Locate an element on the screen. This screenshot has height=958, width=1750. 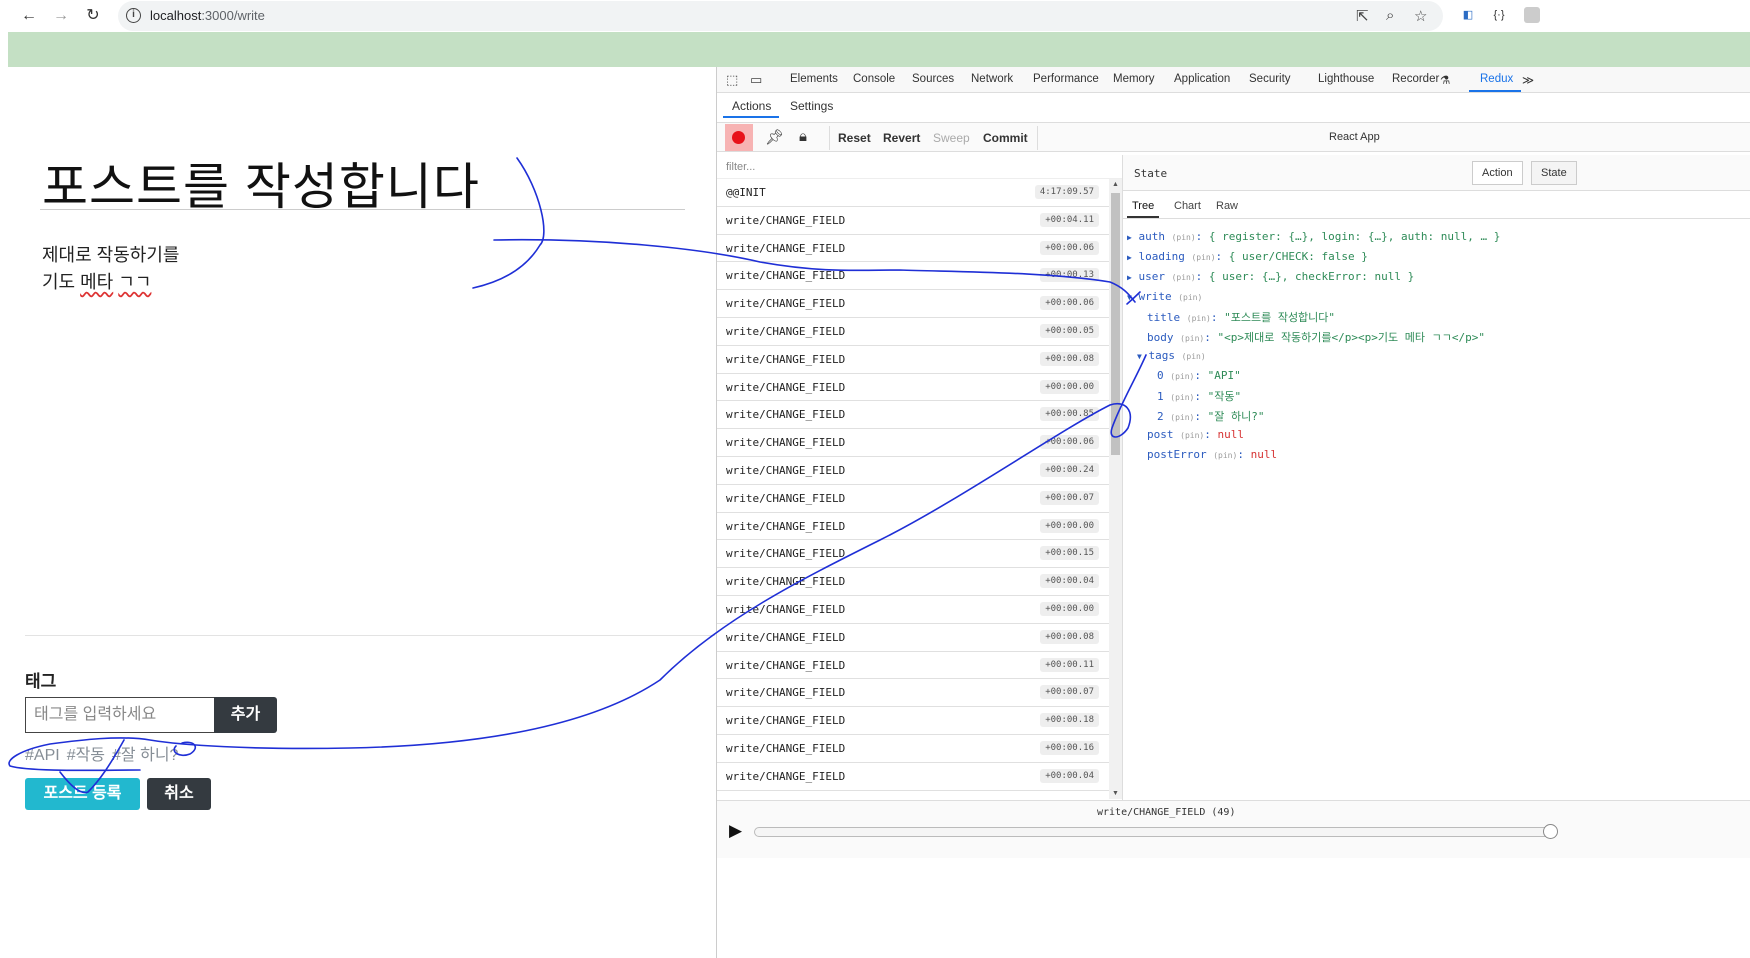
editor-line: 제대로 작동하기를 is located at coordinates (110, 254).